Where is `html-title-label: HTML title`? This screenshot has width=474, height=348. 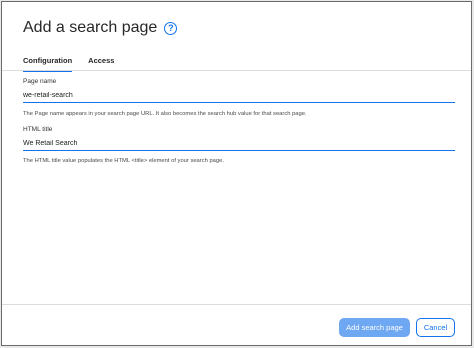 html-title-label: HTML title is located at coordinates (38, 129).